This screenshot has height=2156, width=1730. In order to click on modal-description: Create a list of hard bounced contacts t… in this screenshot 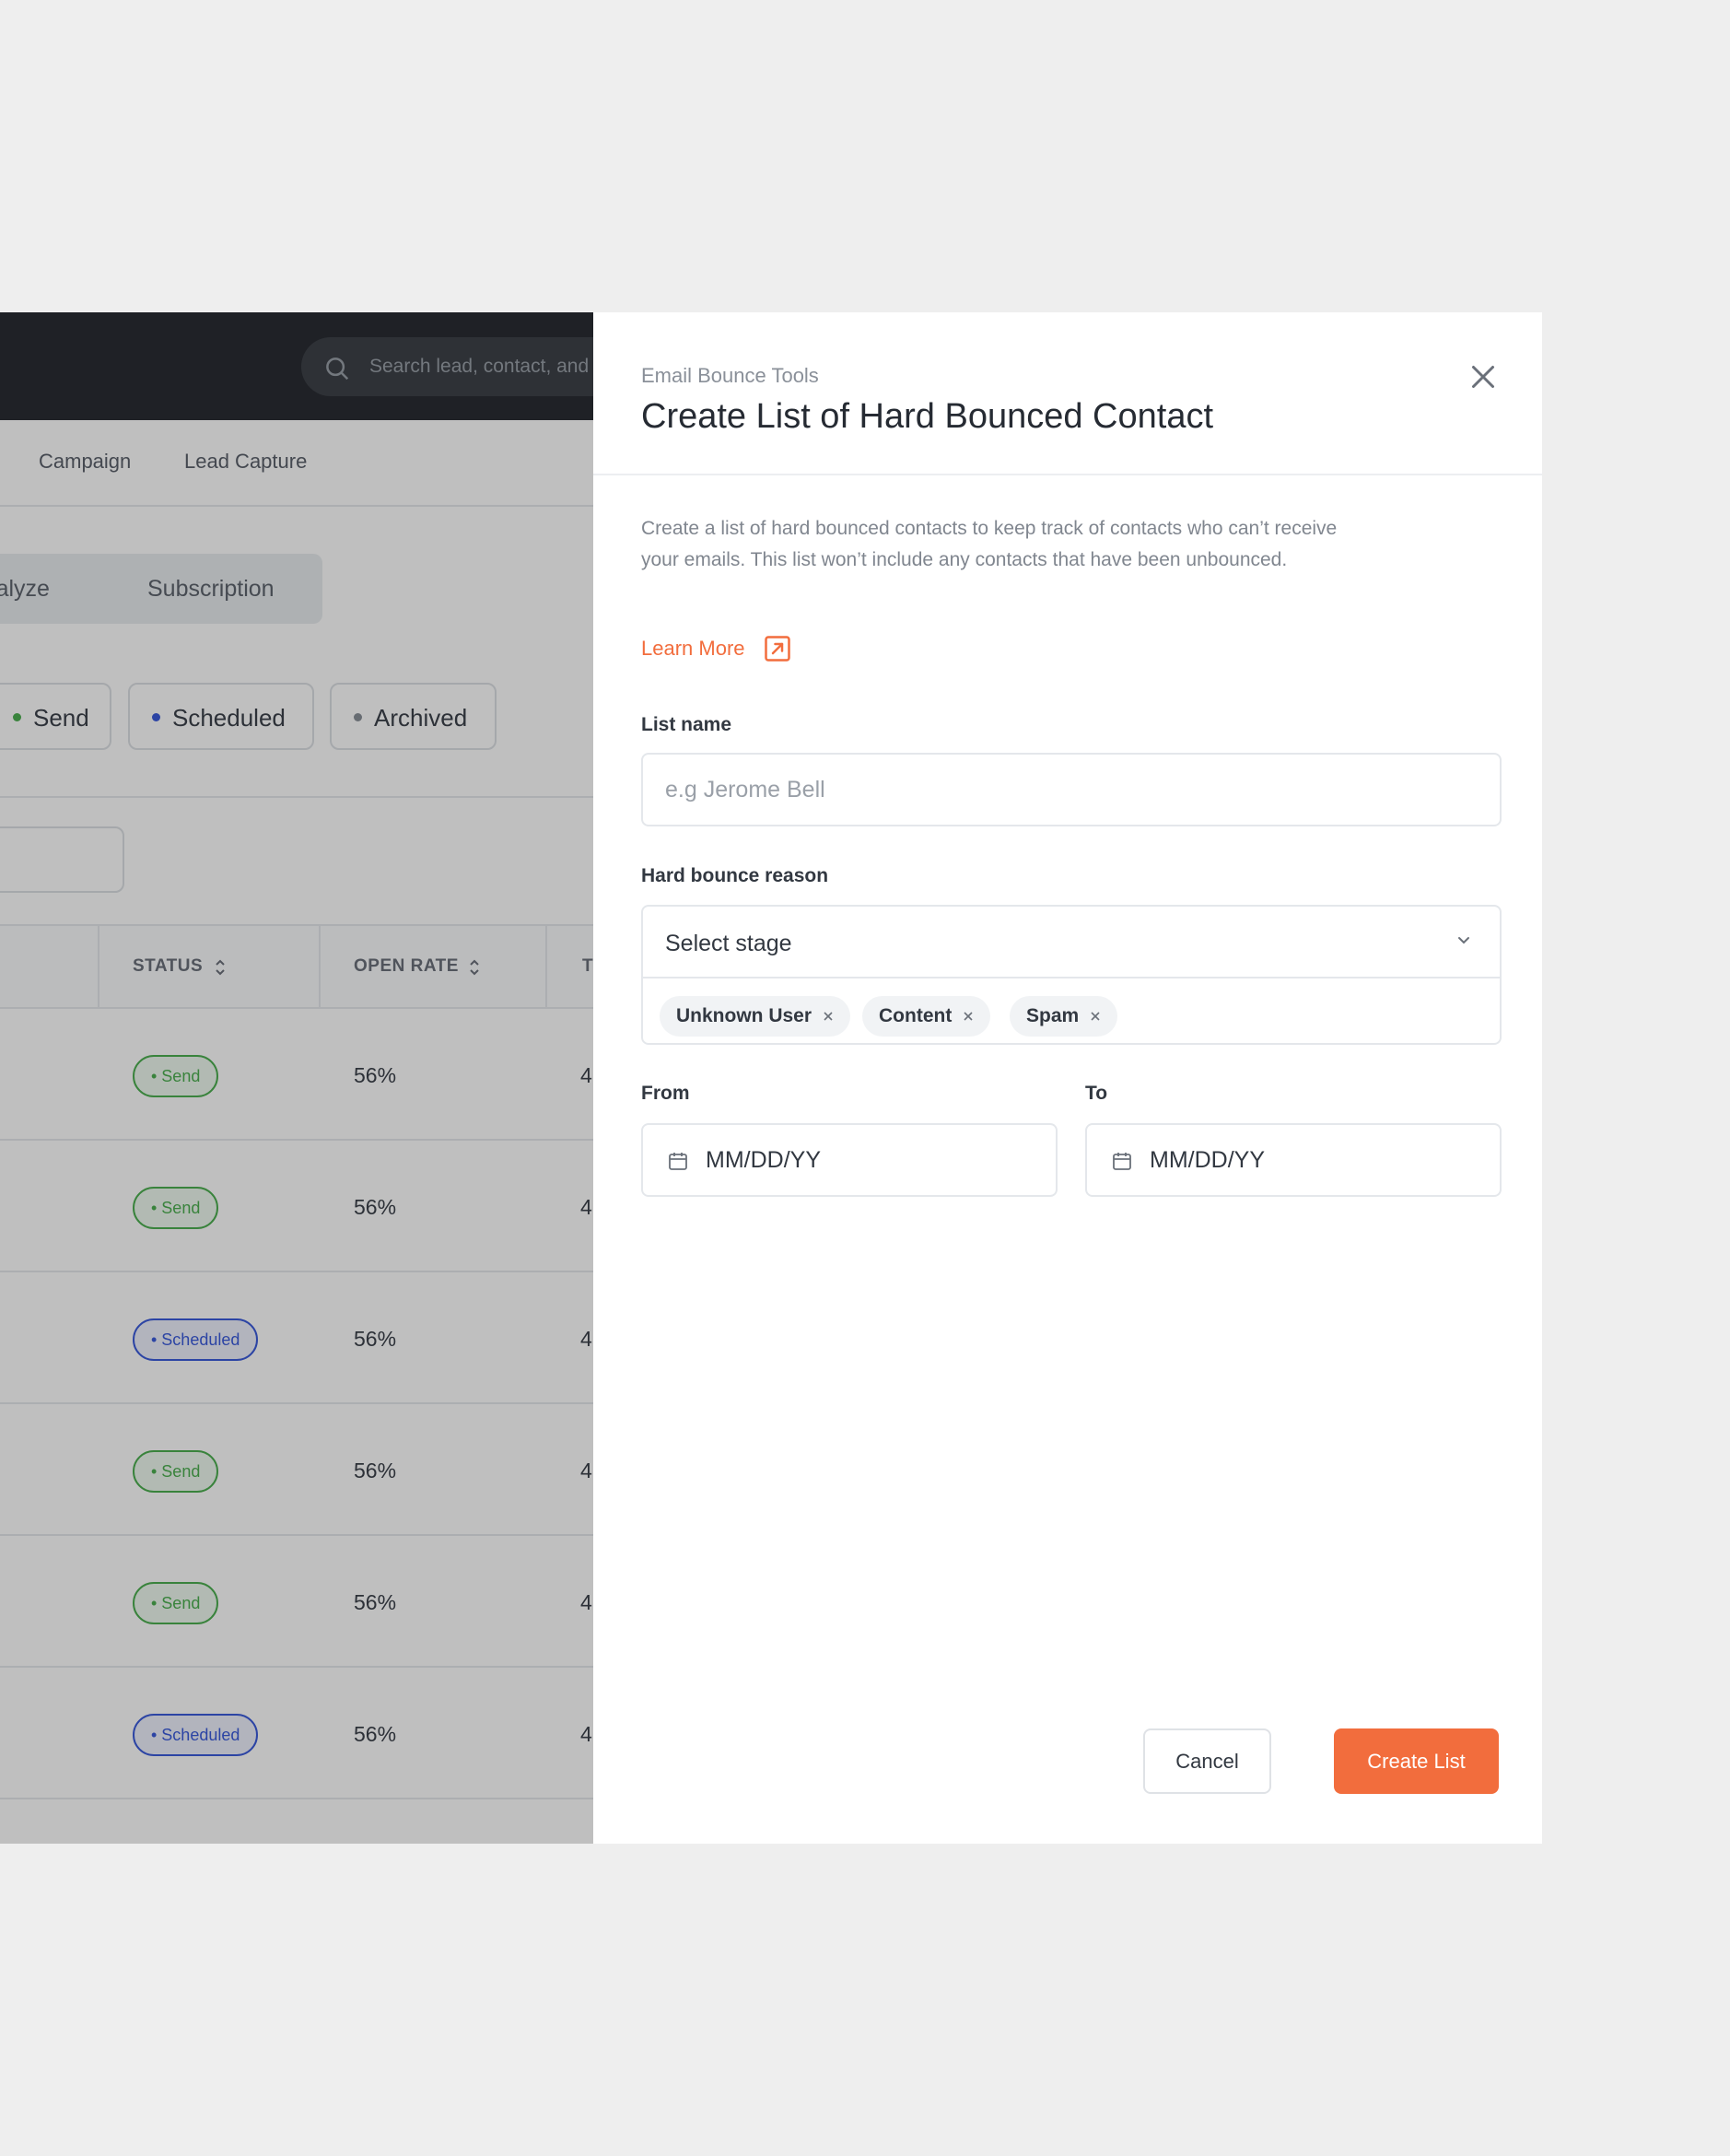, I will do `click(989, 544)`.